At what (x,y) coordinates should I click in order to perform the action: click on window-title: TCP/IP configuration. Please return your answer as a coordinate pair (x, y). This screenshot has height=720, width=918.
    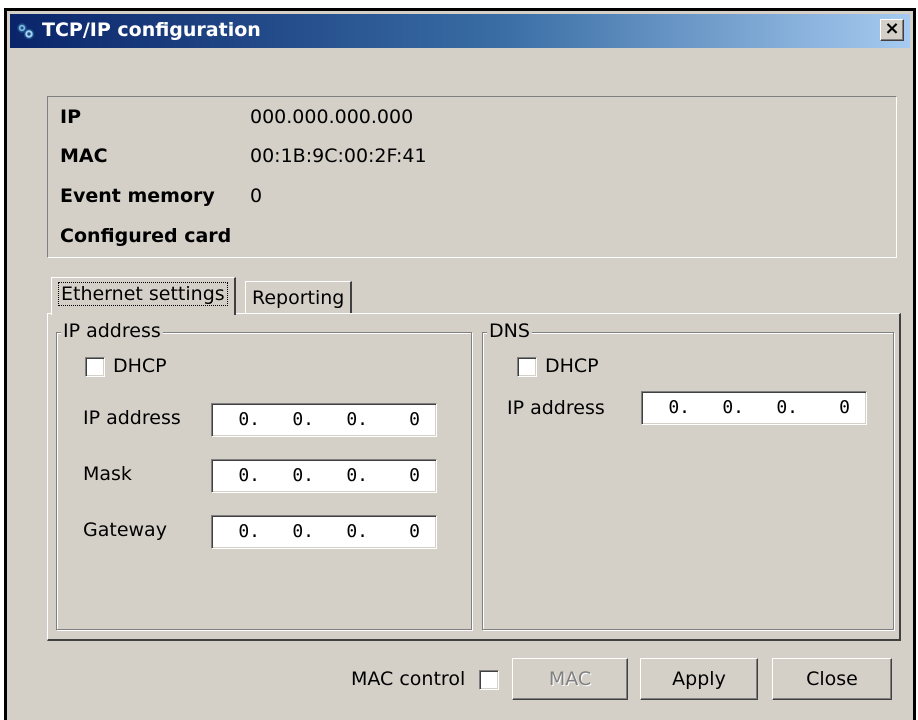
    Looking at the image, I should click on (151, 30).